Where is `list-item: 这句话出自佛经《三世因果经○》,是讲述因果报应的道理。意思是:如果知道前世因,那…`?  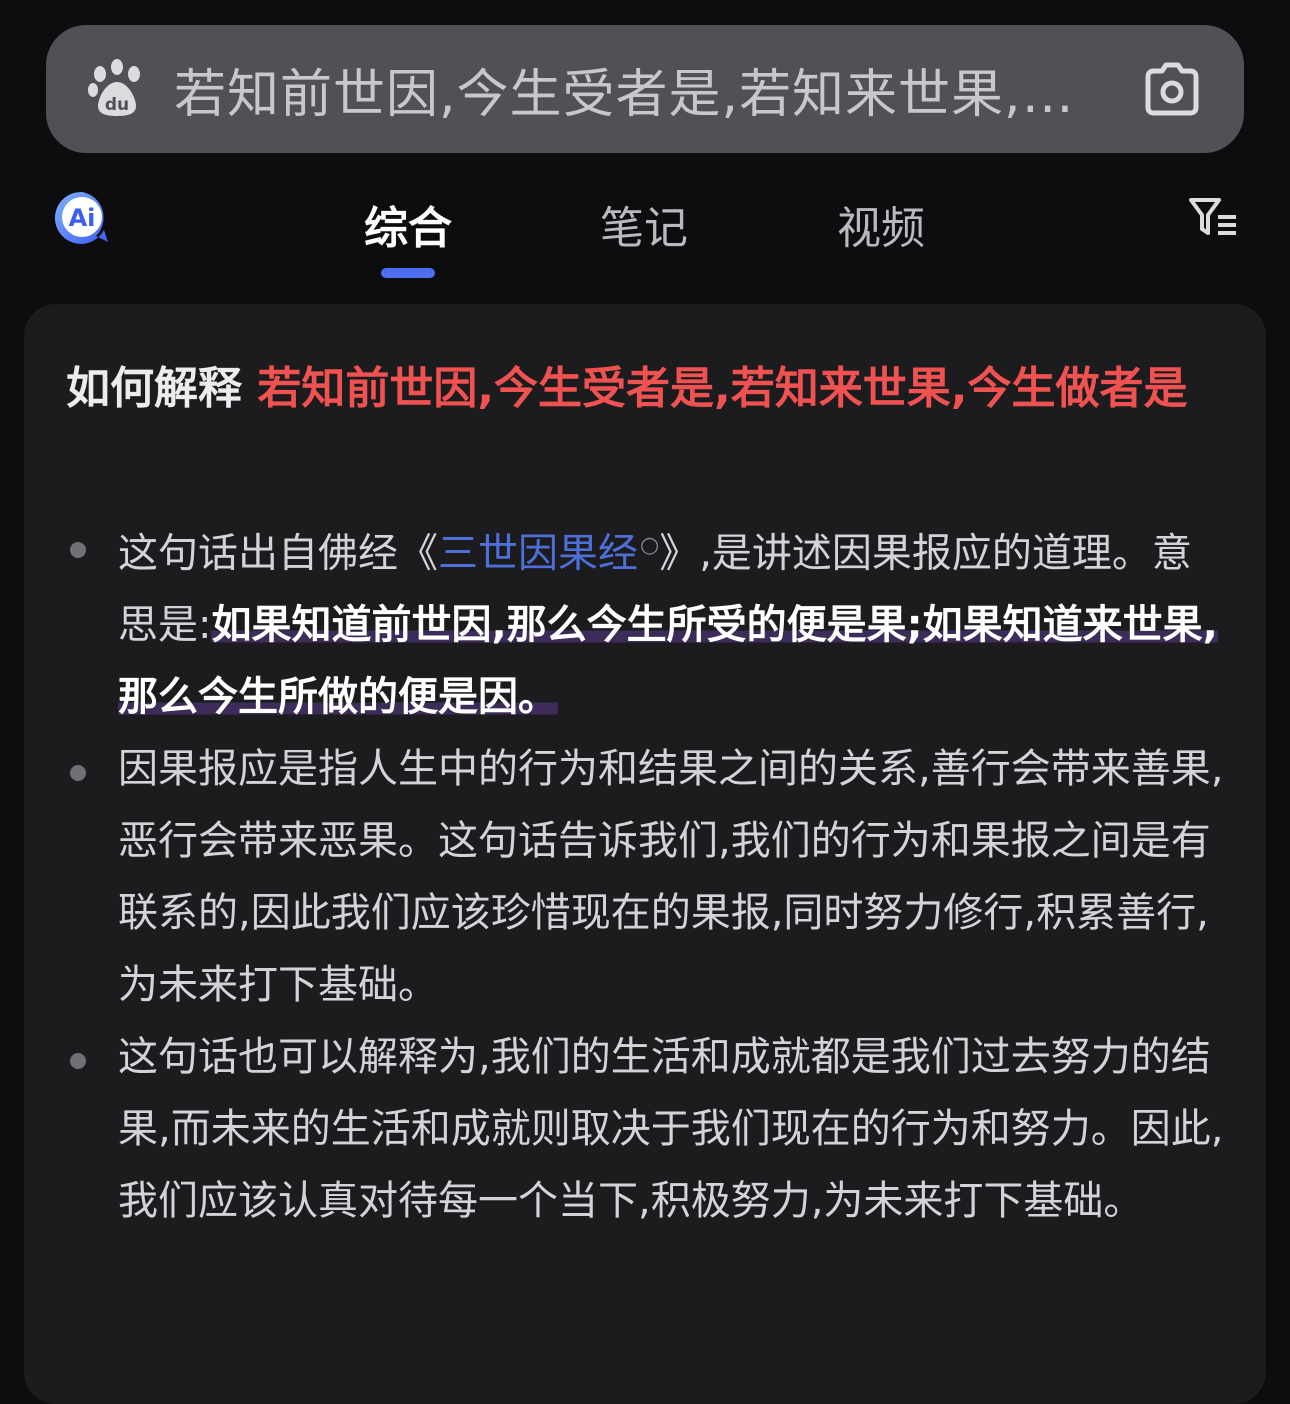
list-item: 这句话出自佛经《三世因果经○》,是讲述因果报应的道理。意思是:如果知道前世因,那… is located at coordinates (646, 621).